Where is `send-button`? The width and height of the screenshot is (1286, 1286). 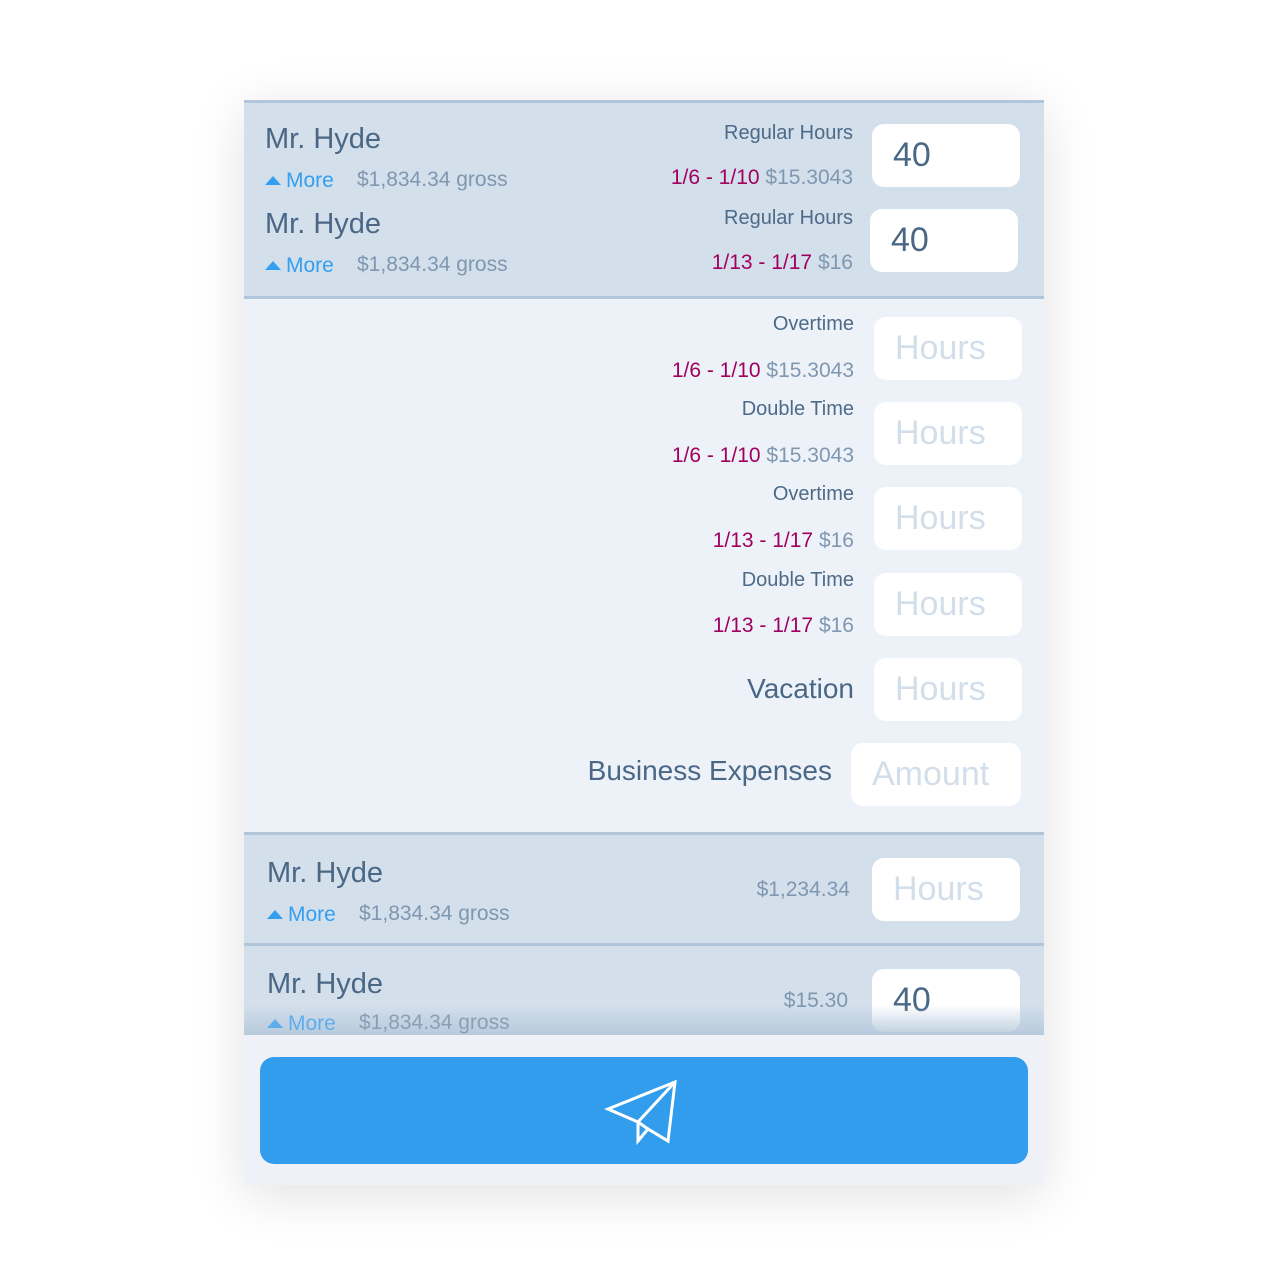
send-button is located at coordinates (644, 1110).